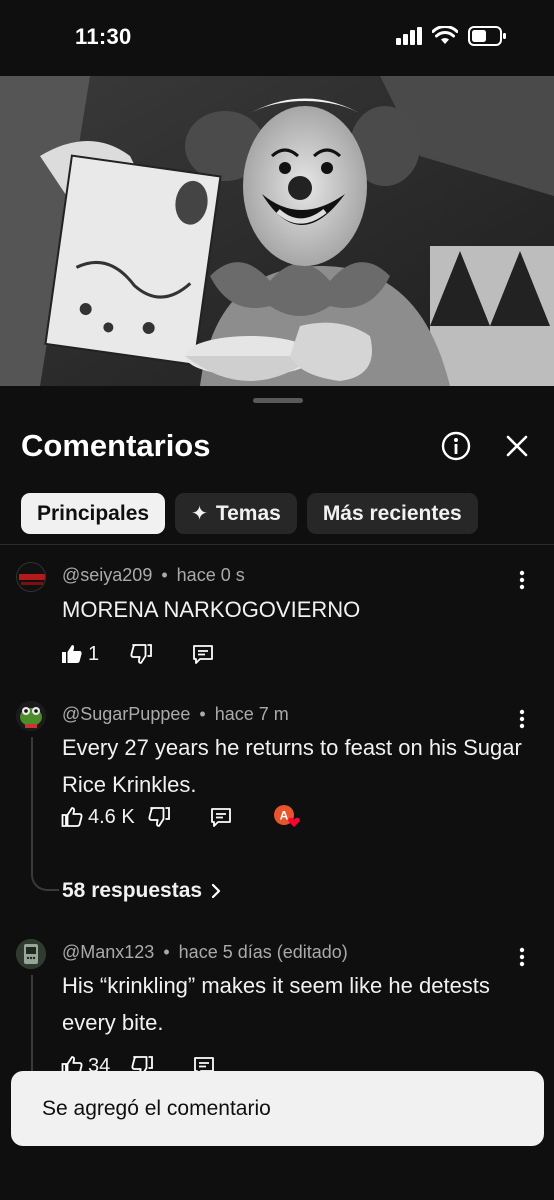 This screenshot has width=554, height=1200. I want to click on sparkle-icon: ✦, so click(199, 514).